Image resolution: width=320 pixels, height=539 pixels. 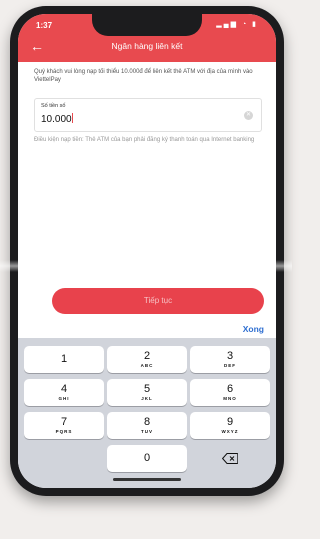 I want to click on continue-button: Tiếp tục, so click(x=158, y=301).